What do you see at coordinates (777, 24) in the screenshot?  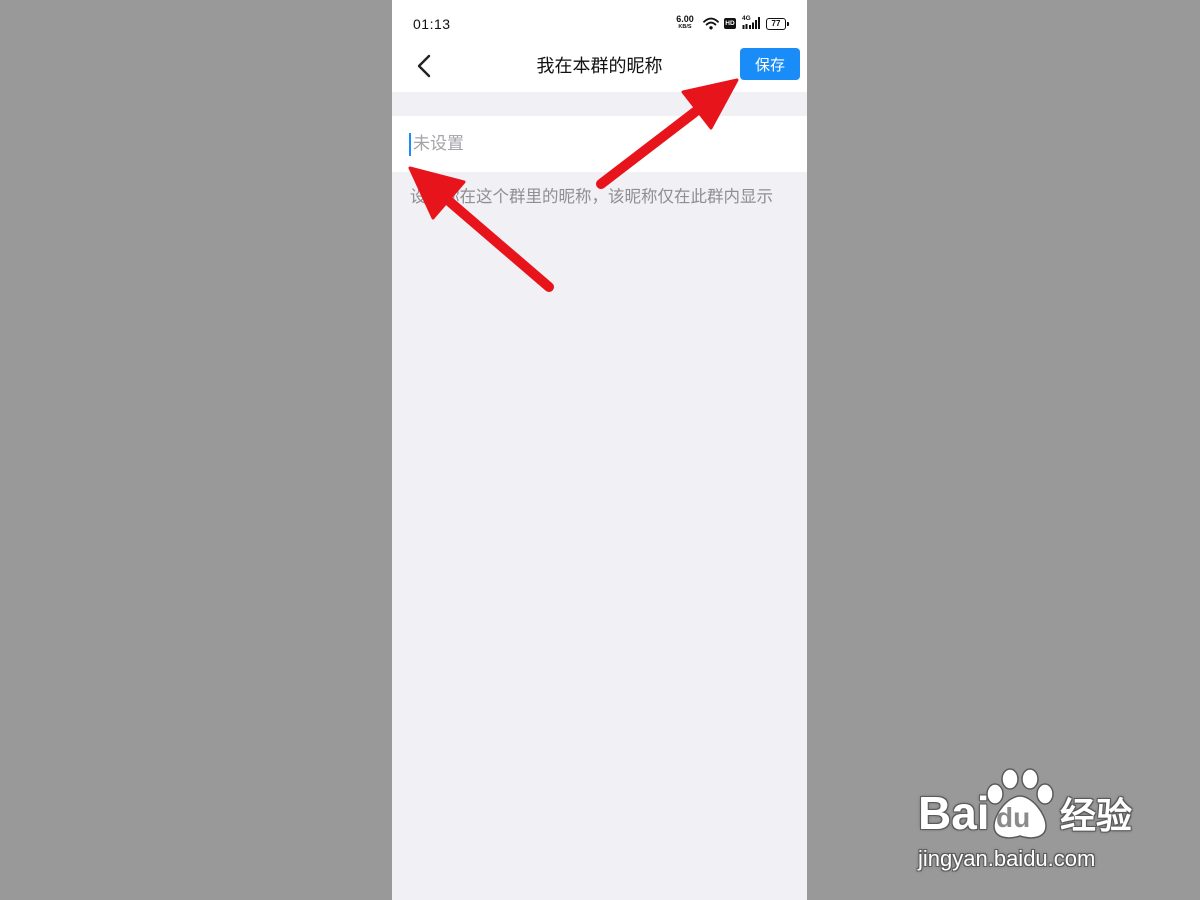 I see `battery-icon: 77` at bounding box center [777, 24].